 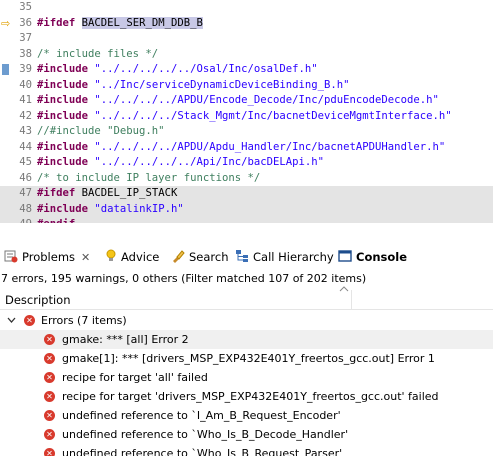 What do you see at coordinates (38, 300) in the screenshot?
I see `column-header-description: Description` at bounding box center [38, 300].